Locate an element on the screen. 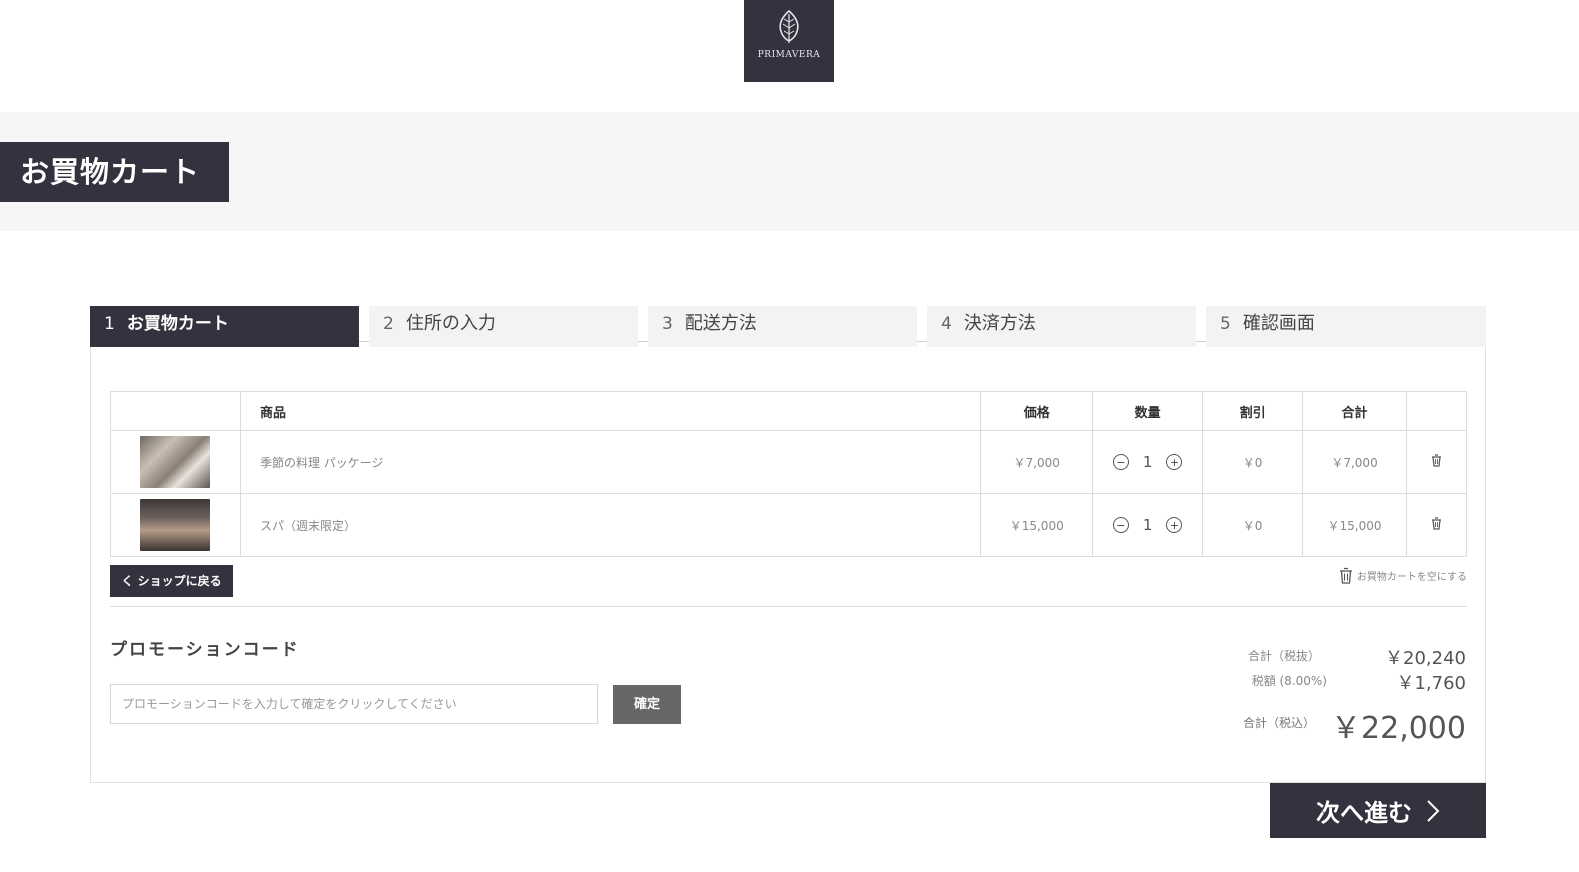 The height and width of the screenshot is (872, 1579). step-number: 1 is located at coordinates (109, 324).